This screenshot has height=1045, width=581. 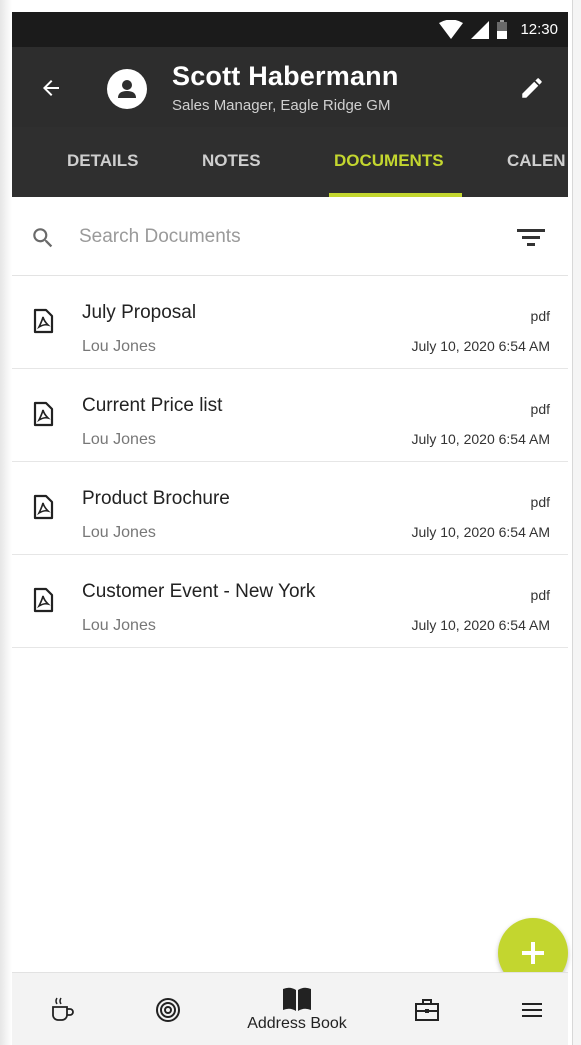 What do you see at coordinates (156, 498) in the screenshot?
I see `document-title: Product Brochure` at bounding box center [156, 498].